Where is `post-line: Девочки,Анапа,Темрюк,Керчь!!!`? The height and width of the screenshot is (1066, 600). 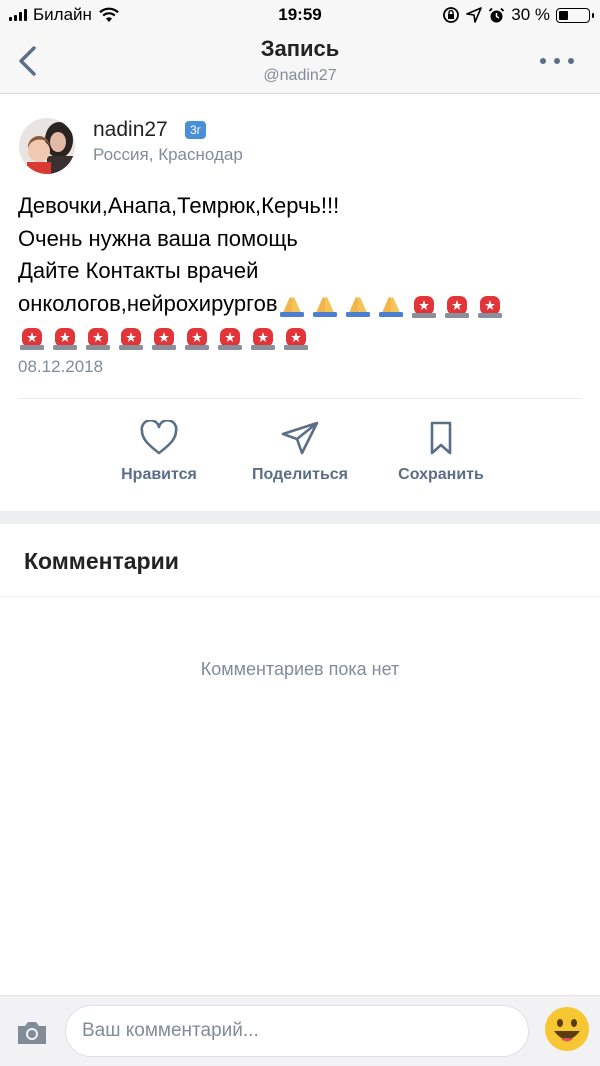
post-line: Девочки,Анапа,Темрюк,Керчь!!! is located at coordinates (179, 205).